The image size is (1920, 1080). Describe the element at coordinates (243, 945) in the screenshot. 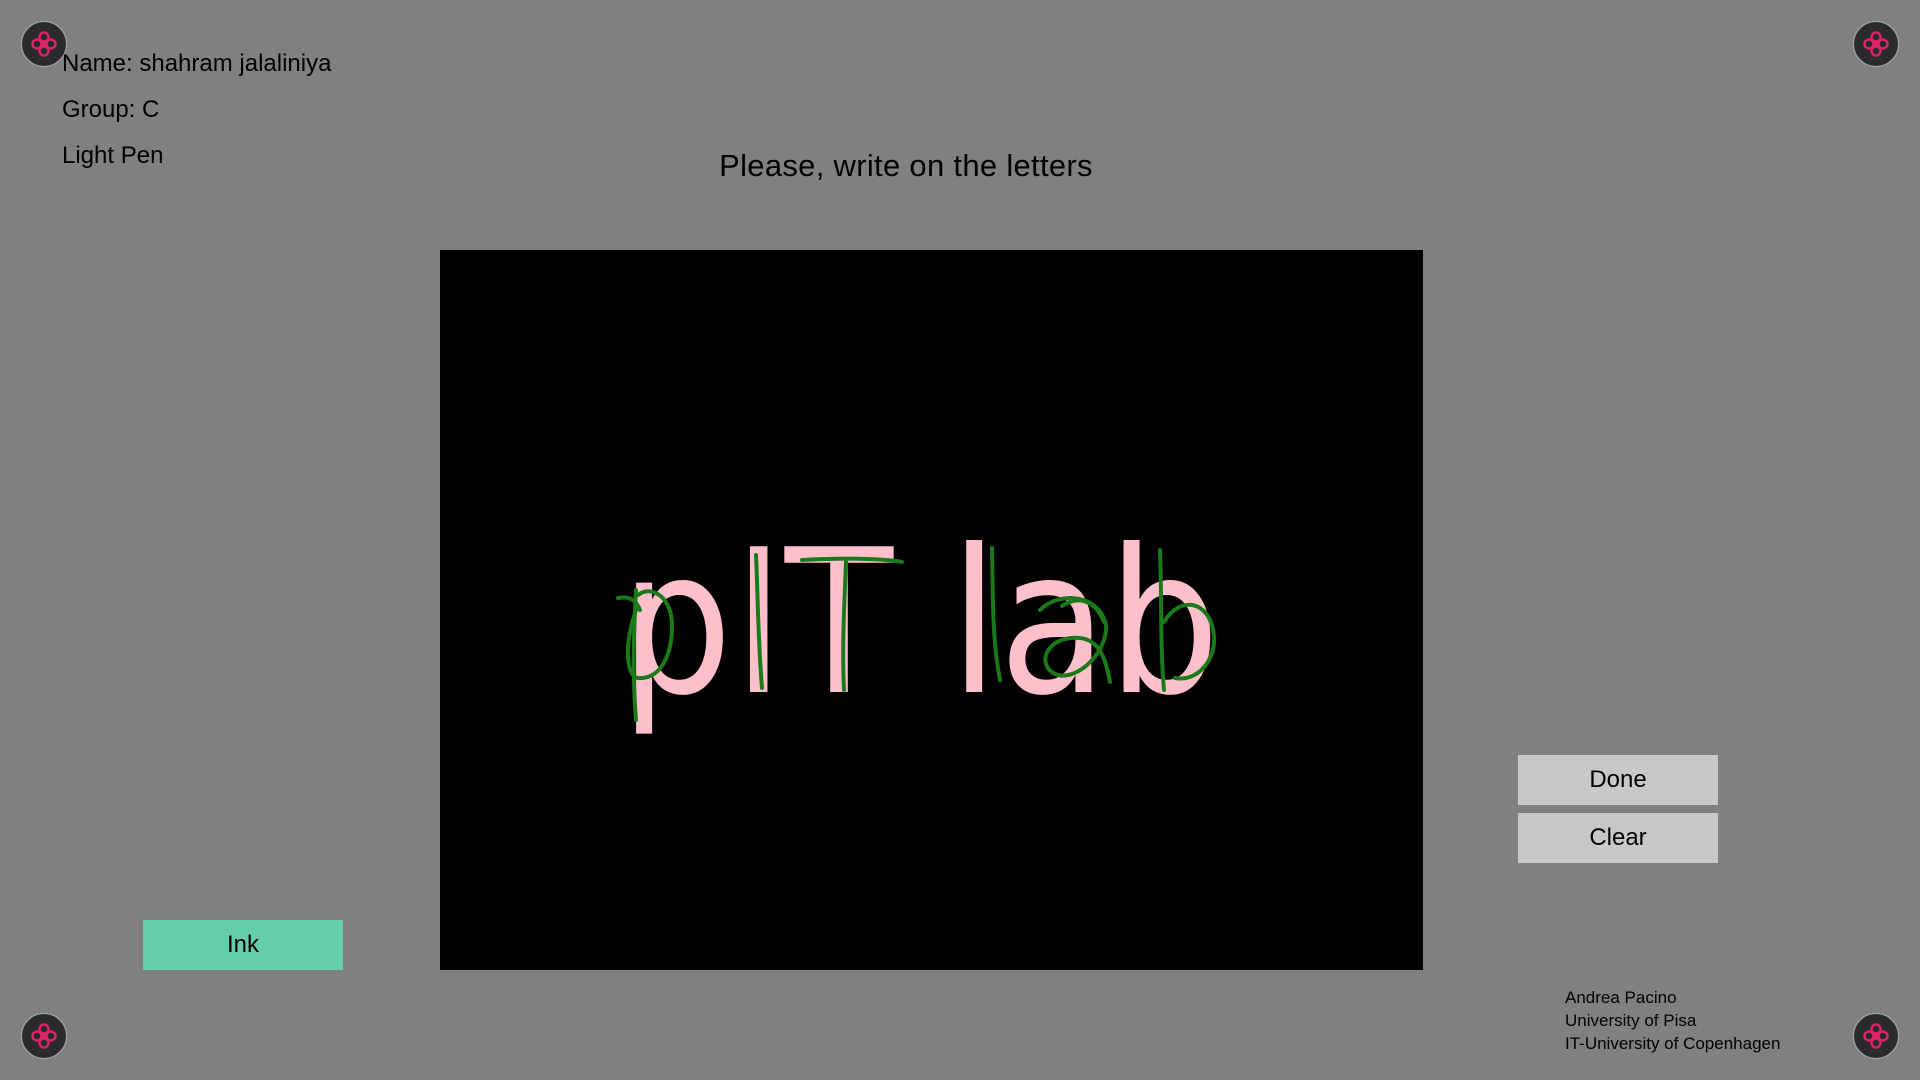

I see `ink-button: Ink` at that location.